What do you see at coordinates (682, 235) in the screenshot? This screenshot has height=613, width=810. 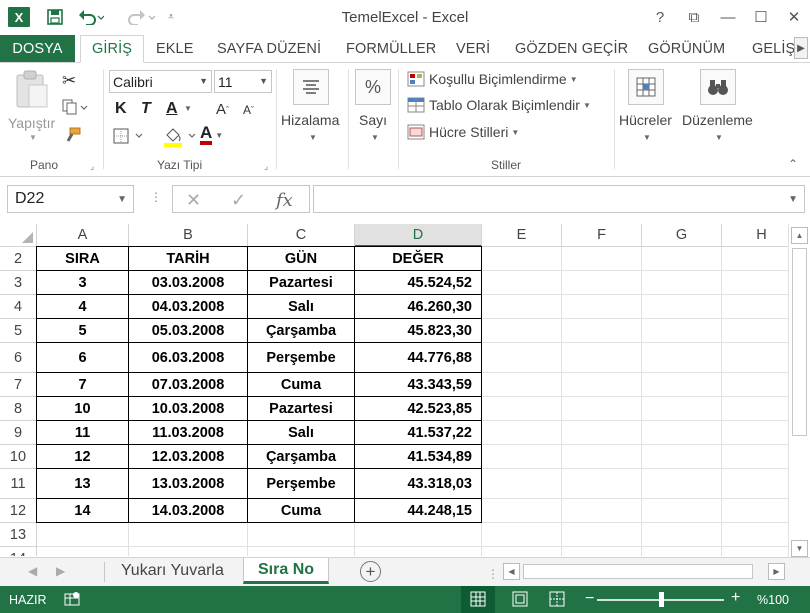 I see `column-header-g: G` at bounding box center [682, 235].